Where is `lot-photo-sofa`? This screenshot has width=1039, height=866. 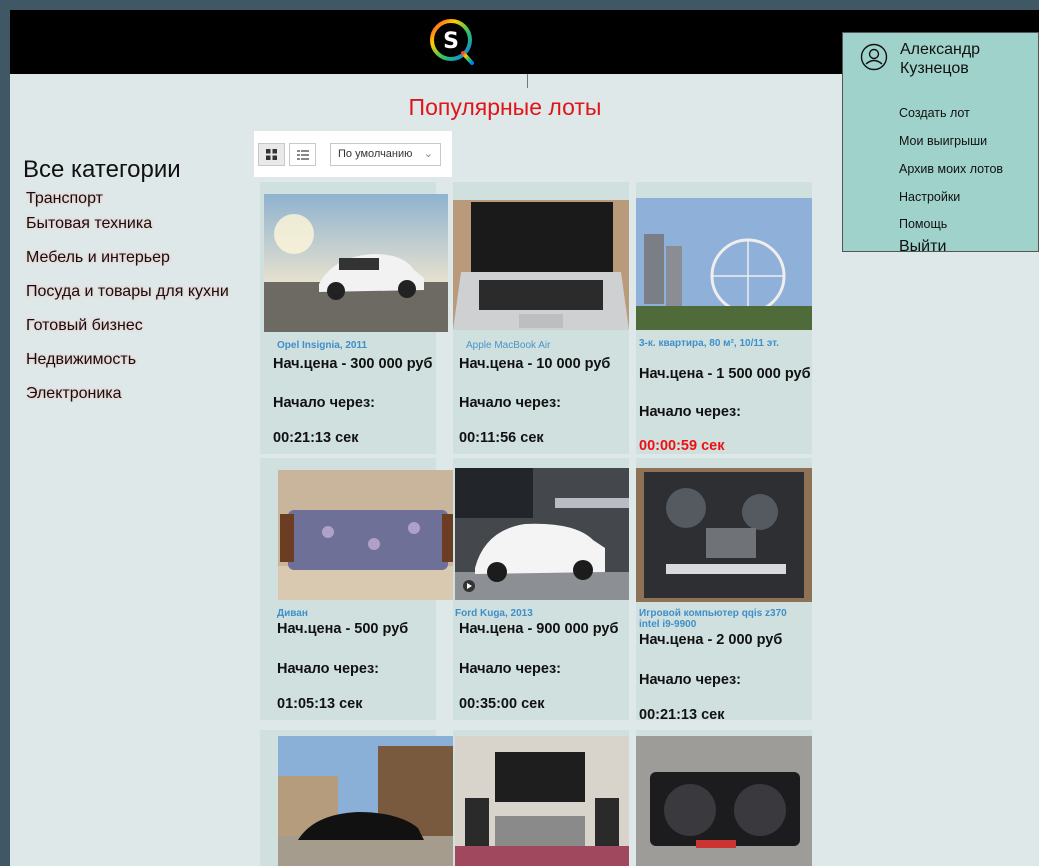
lot-photo-sofa is located at coordinates (366, 535).